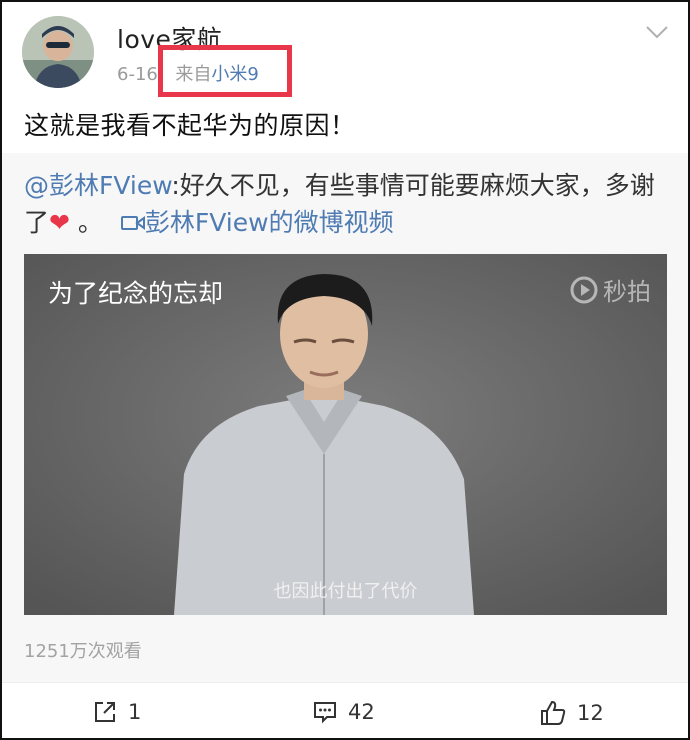 This screenshot has width=690, height=740. I want to click on comment-icon, so click(325, 713).